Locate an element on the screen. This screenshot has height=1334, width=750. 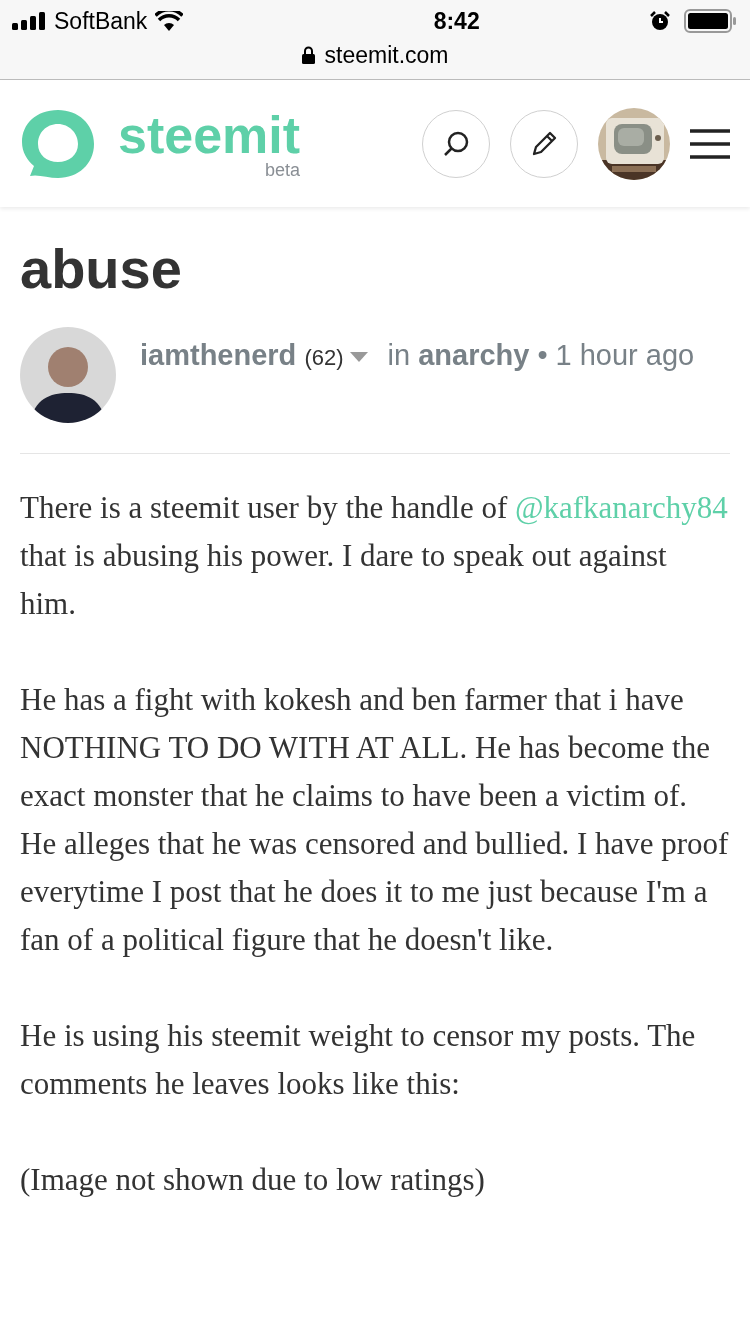
caret-icon is located at coordinates (358, 357).